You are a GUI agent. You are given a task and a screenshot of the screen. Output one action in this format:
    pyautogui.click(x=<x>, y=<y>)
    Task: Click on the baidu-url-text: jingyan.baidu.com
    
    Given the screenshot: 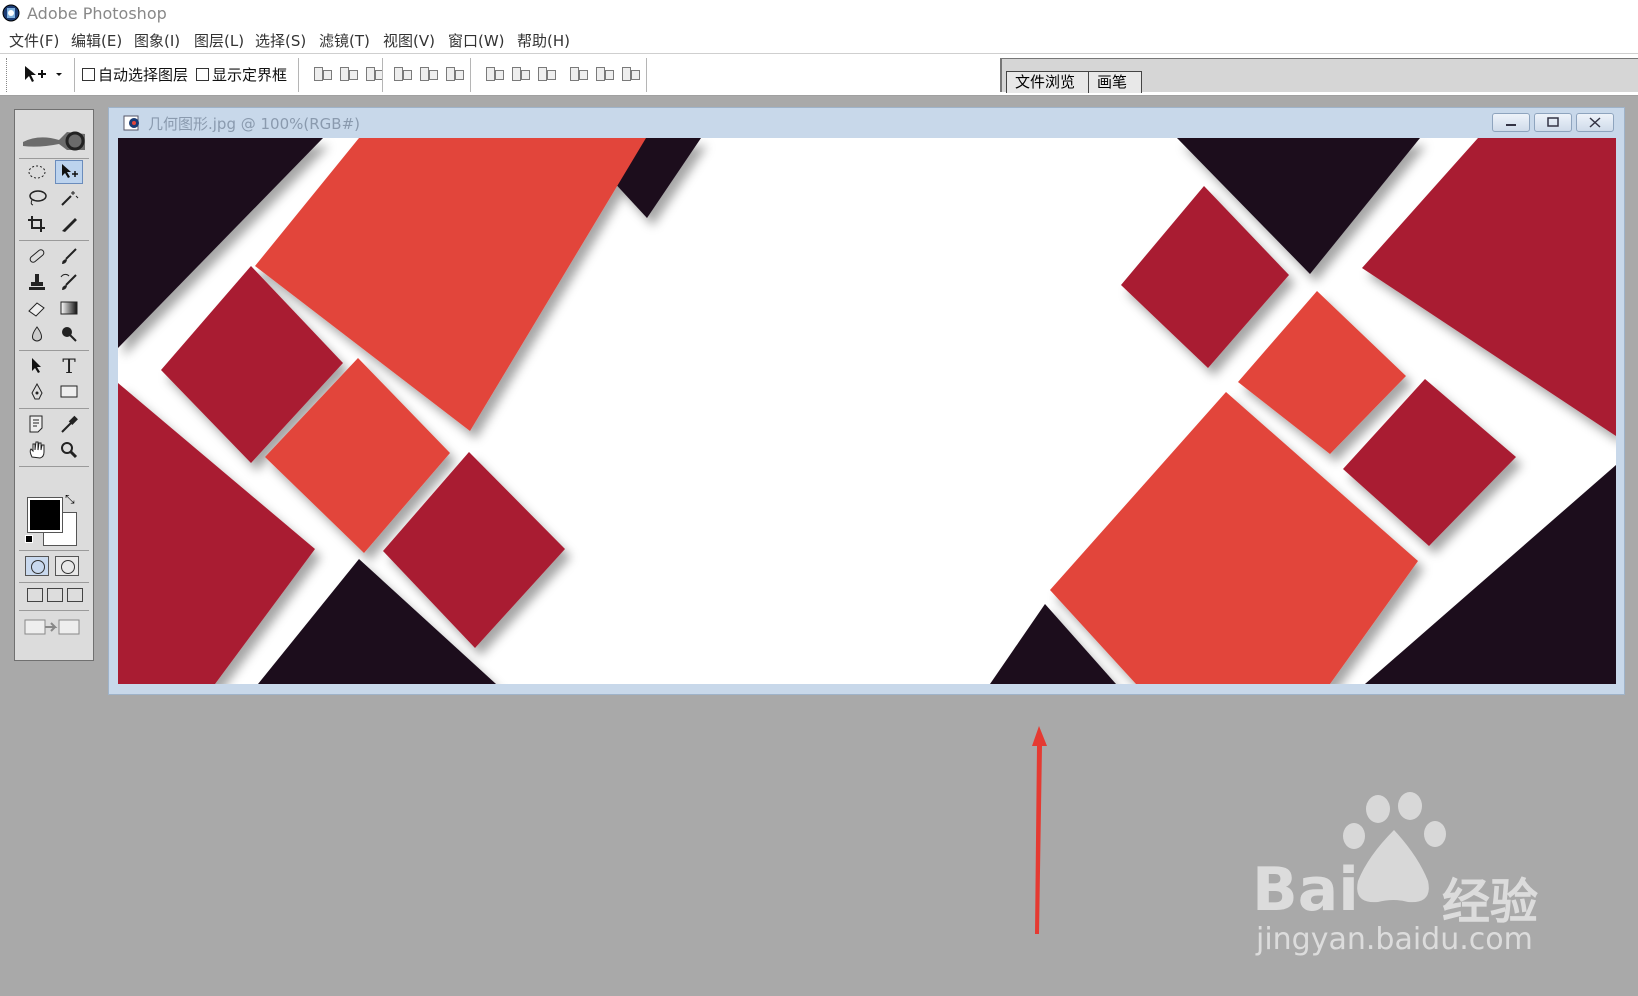 What is the action you would take?
    pyautogui.click(x=1394, y=939)
    